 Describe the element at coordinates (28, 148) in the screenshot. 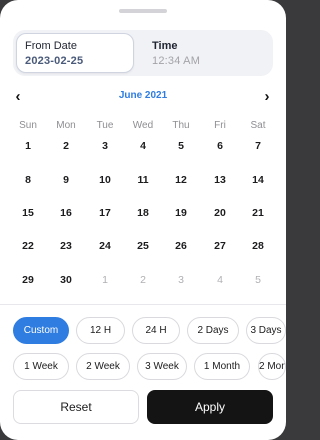

I see `day-cell: 1` at that location.